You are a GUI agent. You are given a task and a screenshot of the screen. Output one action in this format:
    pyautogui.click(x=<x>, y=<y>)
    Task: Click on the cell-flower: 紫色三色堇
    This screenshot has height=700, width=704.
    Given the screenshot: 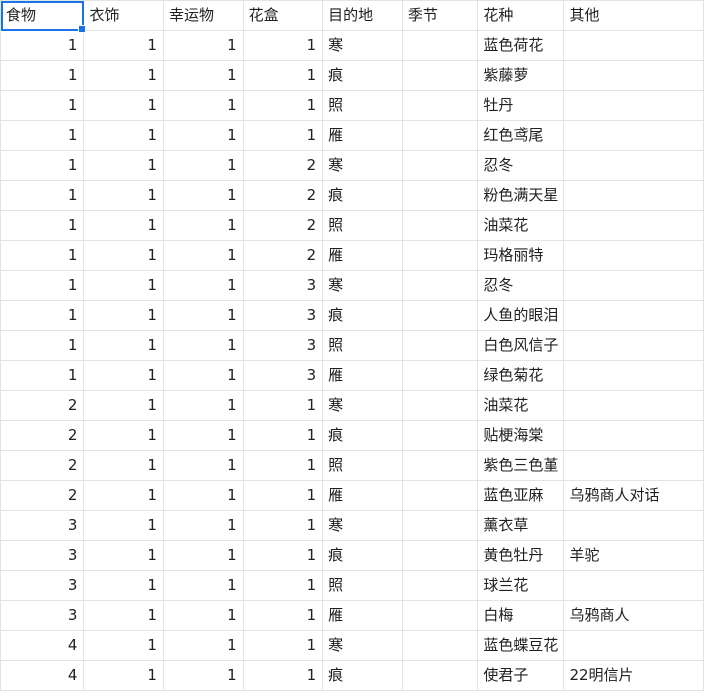 What is the action you would take?
    pyautogui.click(x=521, y=465)
    